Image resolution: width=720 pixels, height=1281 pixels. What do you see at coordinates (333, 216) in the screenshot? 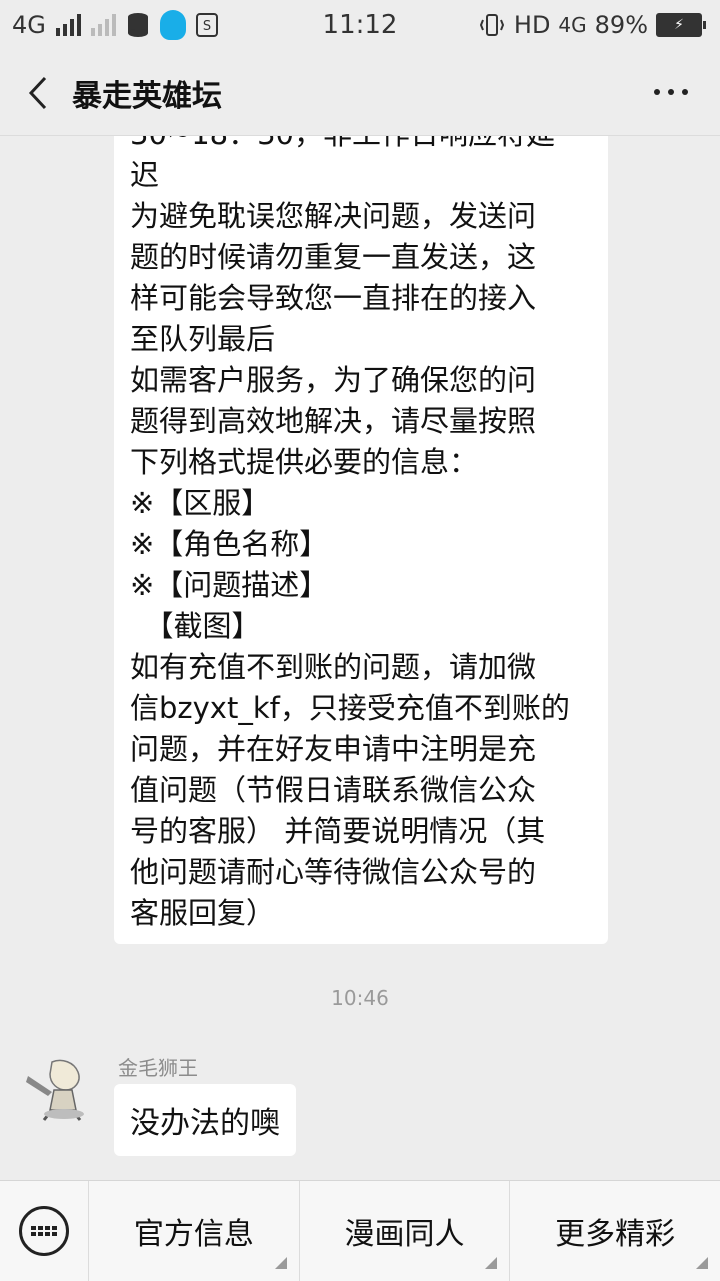
I see `message-line: 为避免耽误您解决问题，发送问` at bounding box center [333, 216].